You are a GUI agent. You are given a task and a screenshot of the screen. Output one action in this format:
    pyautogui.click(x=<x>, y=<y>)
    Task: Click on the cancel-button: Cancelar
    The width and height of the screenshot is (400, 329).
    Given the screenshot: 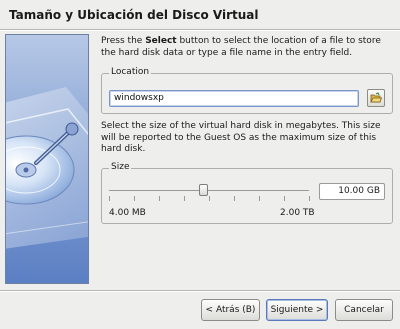 What is the action you would take?
    pyautogui.click(x=364, y=310)
    